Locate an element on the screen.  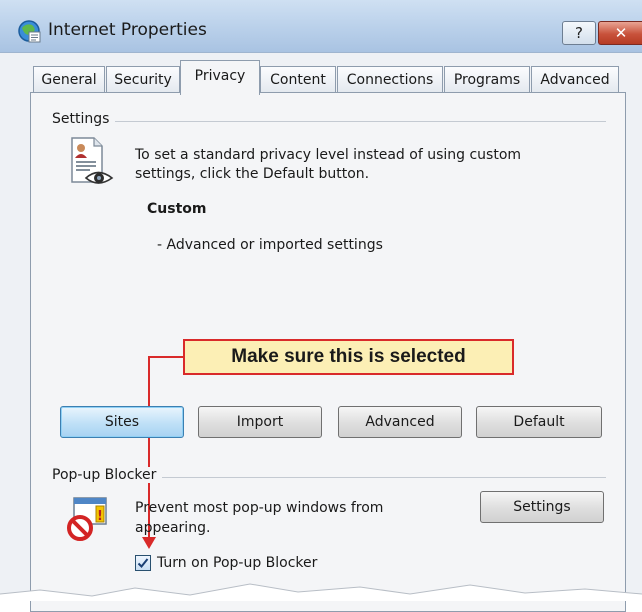
default-button: Default is located at coordinates (539, 422).